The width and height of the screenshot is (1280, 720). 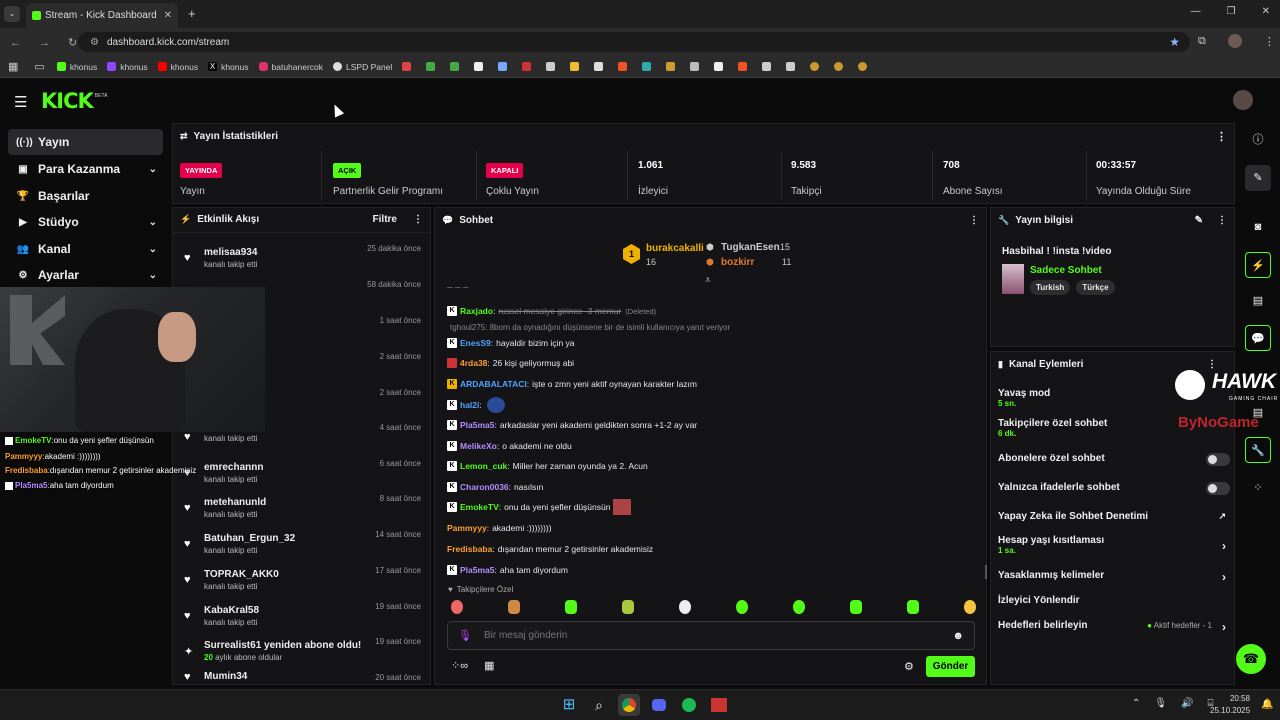 I want to click on maximize-icon: ❐, so click(x=1231, y=11).